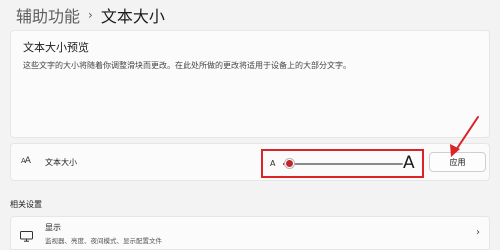 The height and width of the screenshot is (250, 500). What do you see at coordinates (48, 15) in the screenshot?
I see `breadcrumb-parent-link: 辅助功能` at bounding box center [48, 15].